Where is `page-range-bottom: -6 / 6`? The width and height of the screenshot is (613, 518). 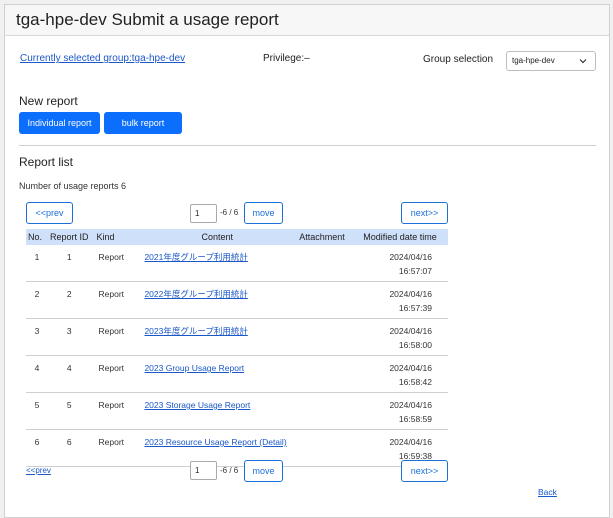
page-range-bottom: -6 / 6 is located at coordinates (229, 470).